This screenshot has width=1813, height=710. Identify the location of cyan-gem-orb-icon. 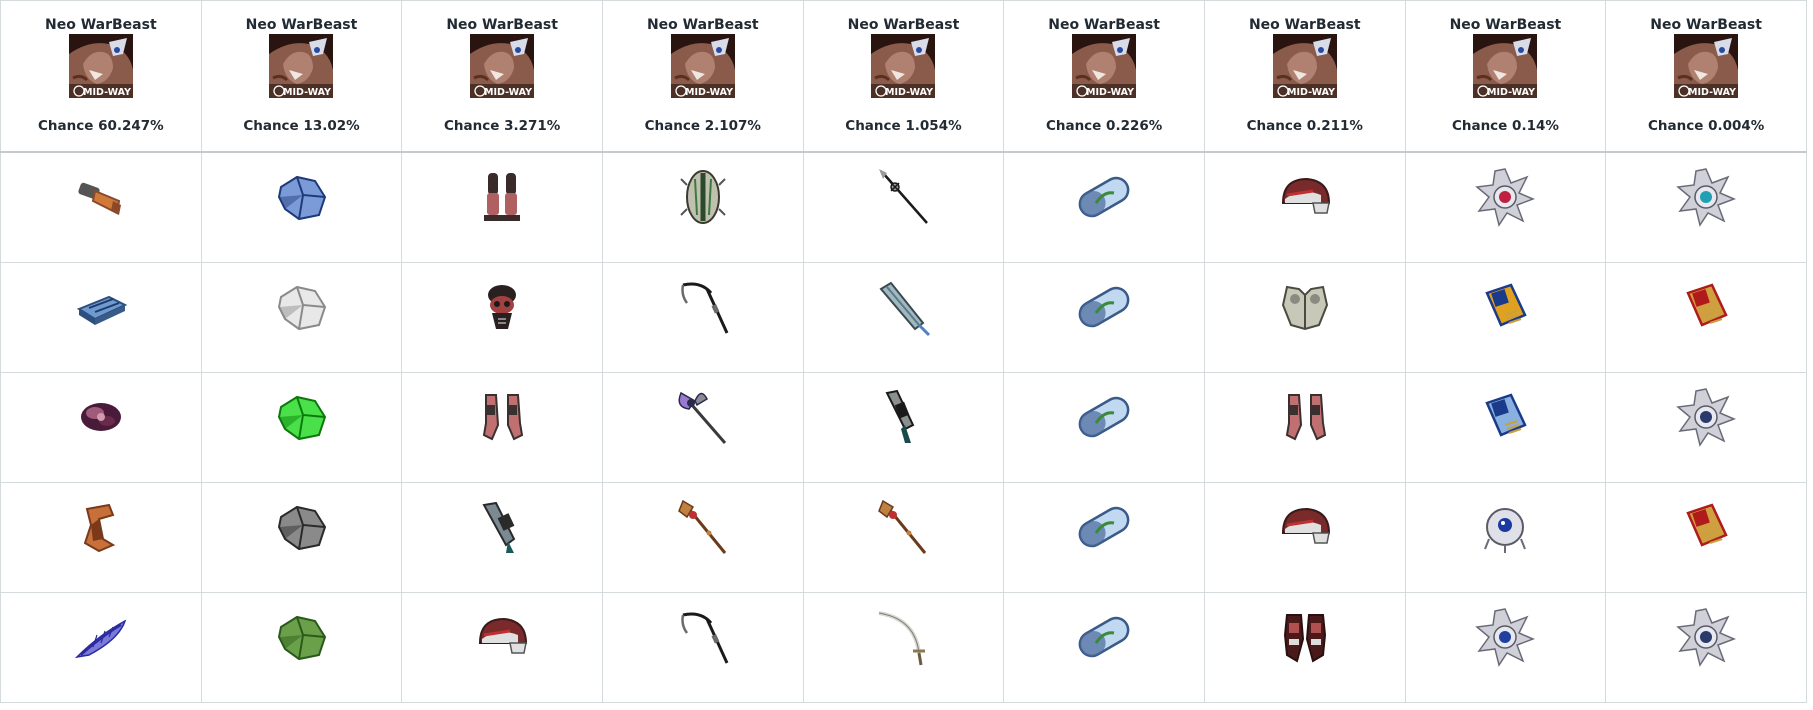
(1706, 197).